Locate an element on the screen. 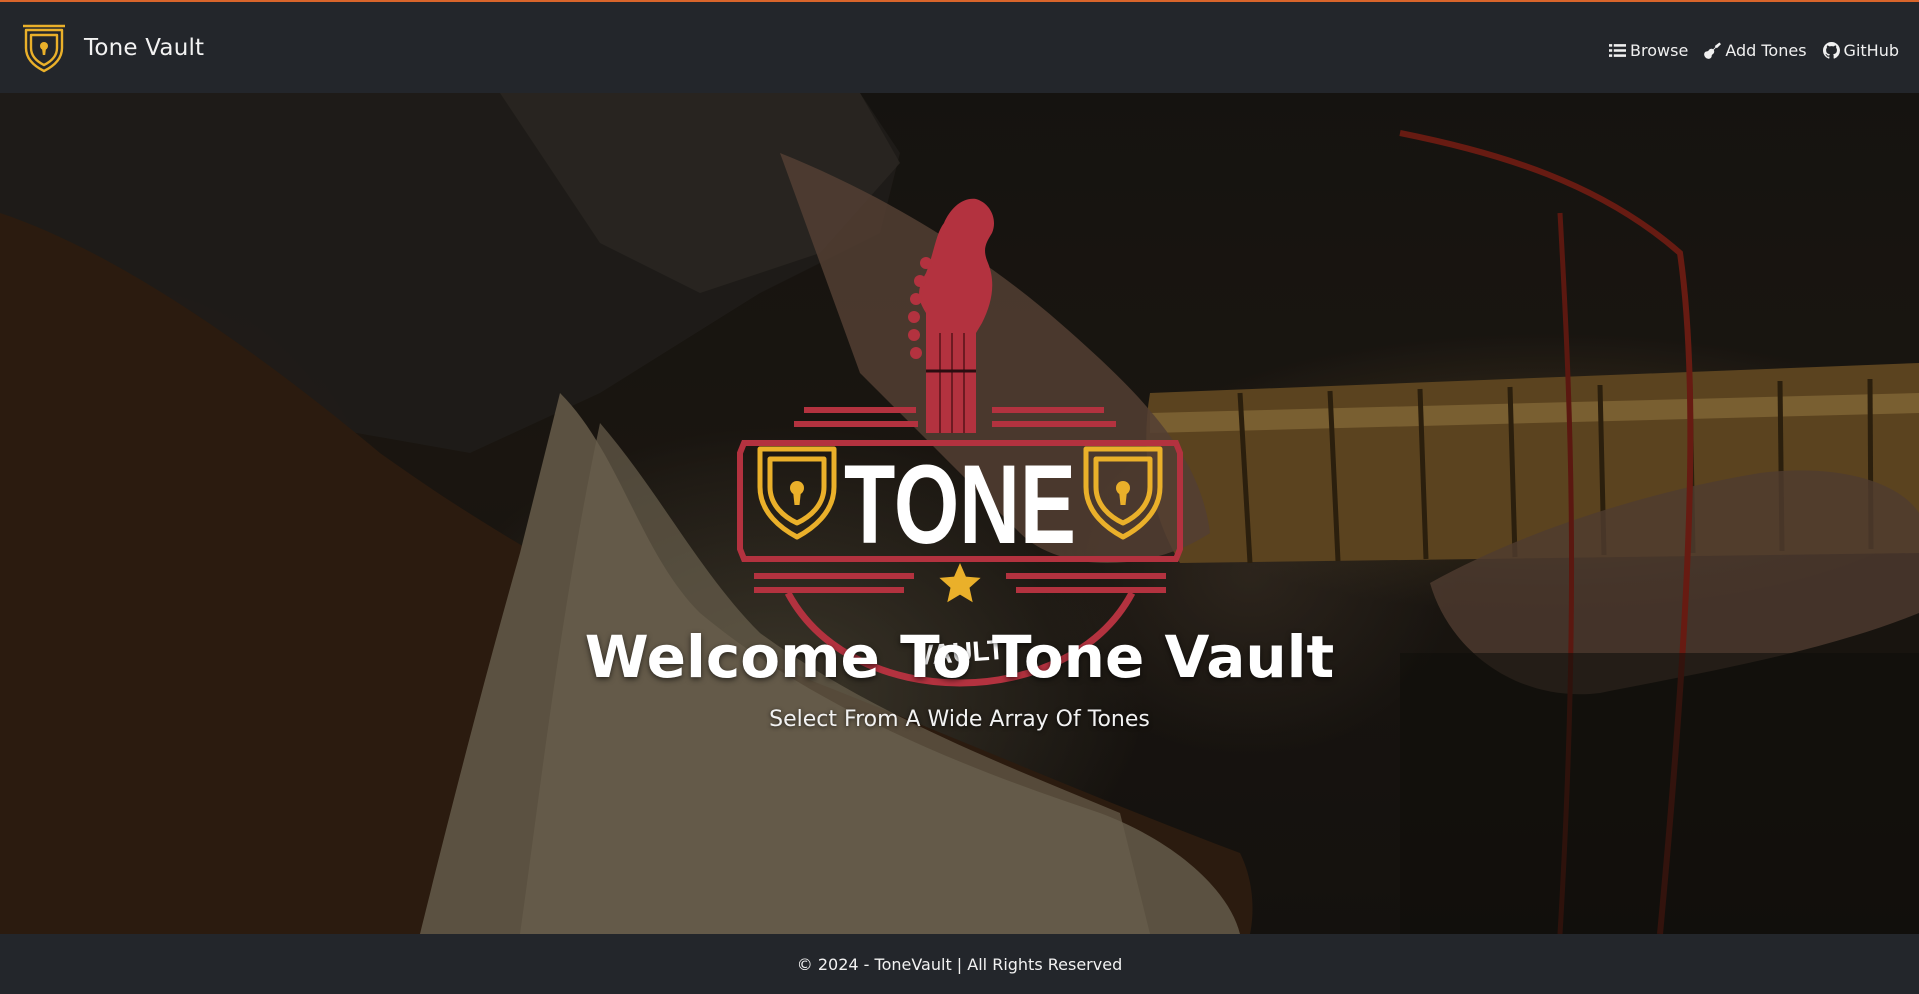  nav-browse-link: Browse is located at coordinates (1648, 50).